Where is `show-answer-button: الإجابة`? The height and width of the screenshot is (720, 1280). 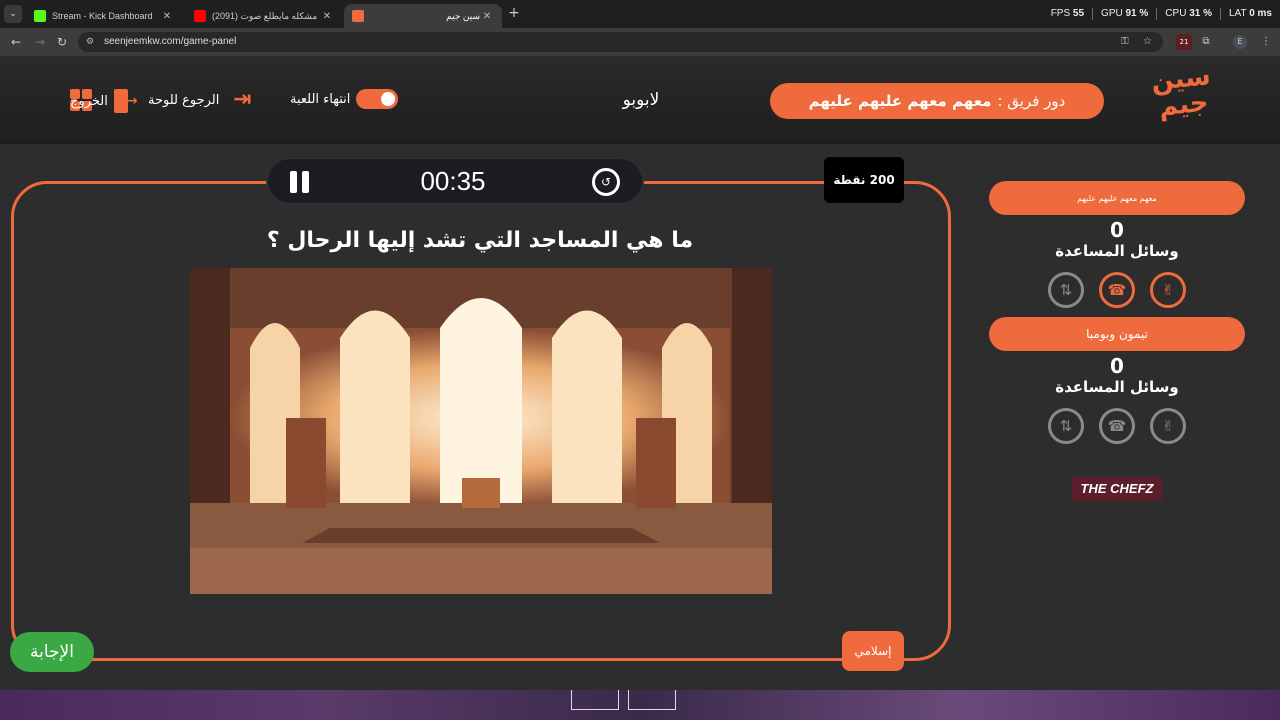
show-answer-button: الإجابة is located at coordinates (52, 652).